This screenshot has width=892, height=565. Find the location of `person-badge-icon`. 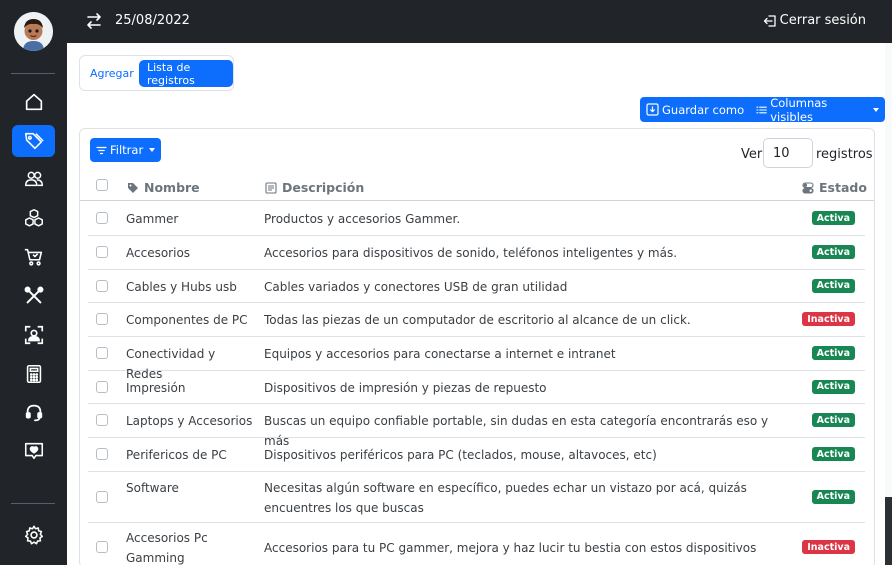

person-badge-icon is located at coordinates (33, 335).